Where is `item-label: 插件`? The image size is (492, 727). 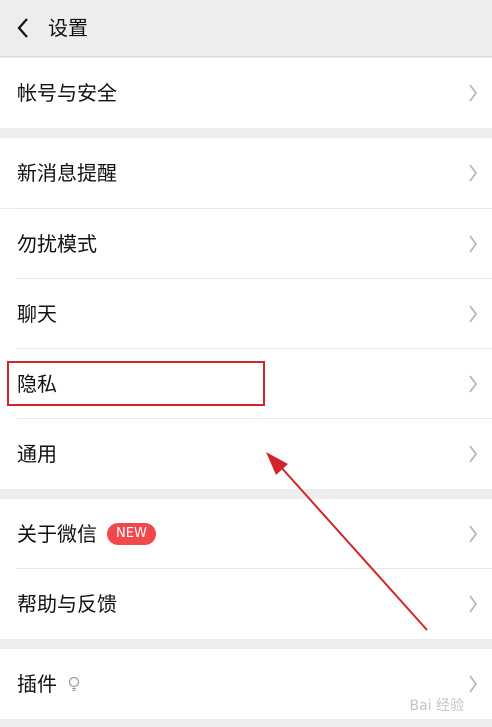
item-label: 插件 is located at coordinates (37, 684).